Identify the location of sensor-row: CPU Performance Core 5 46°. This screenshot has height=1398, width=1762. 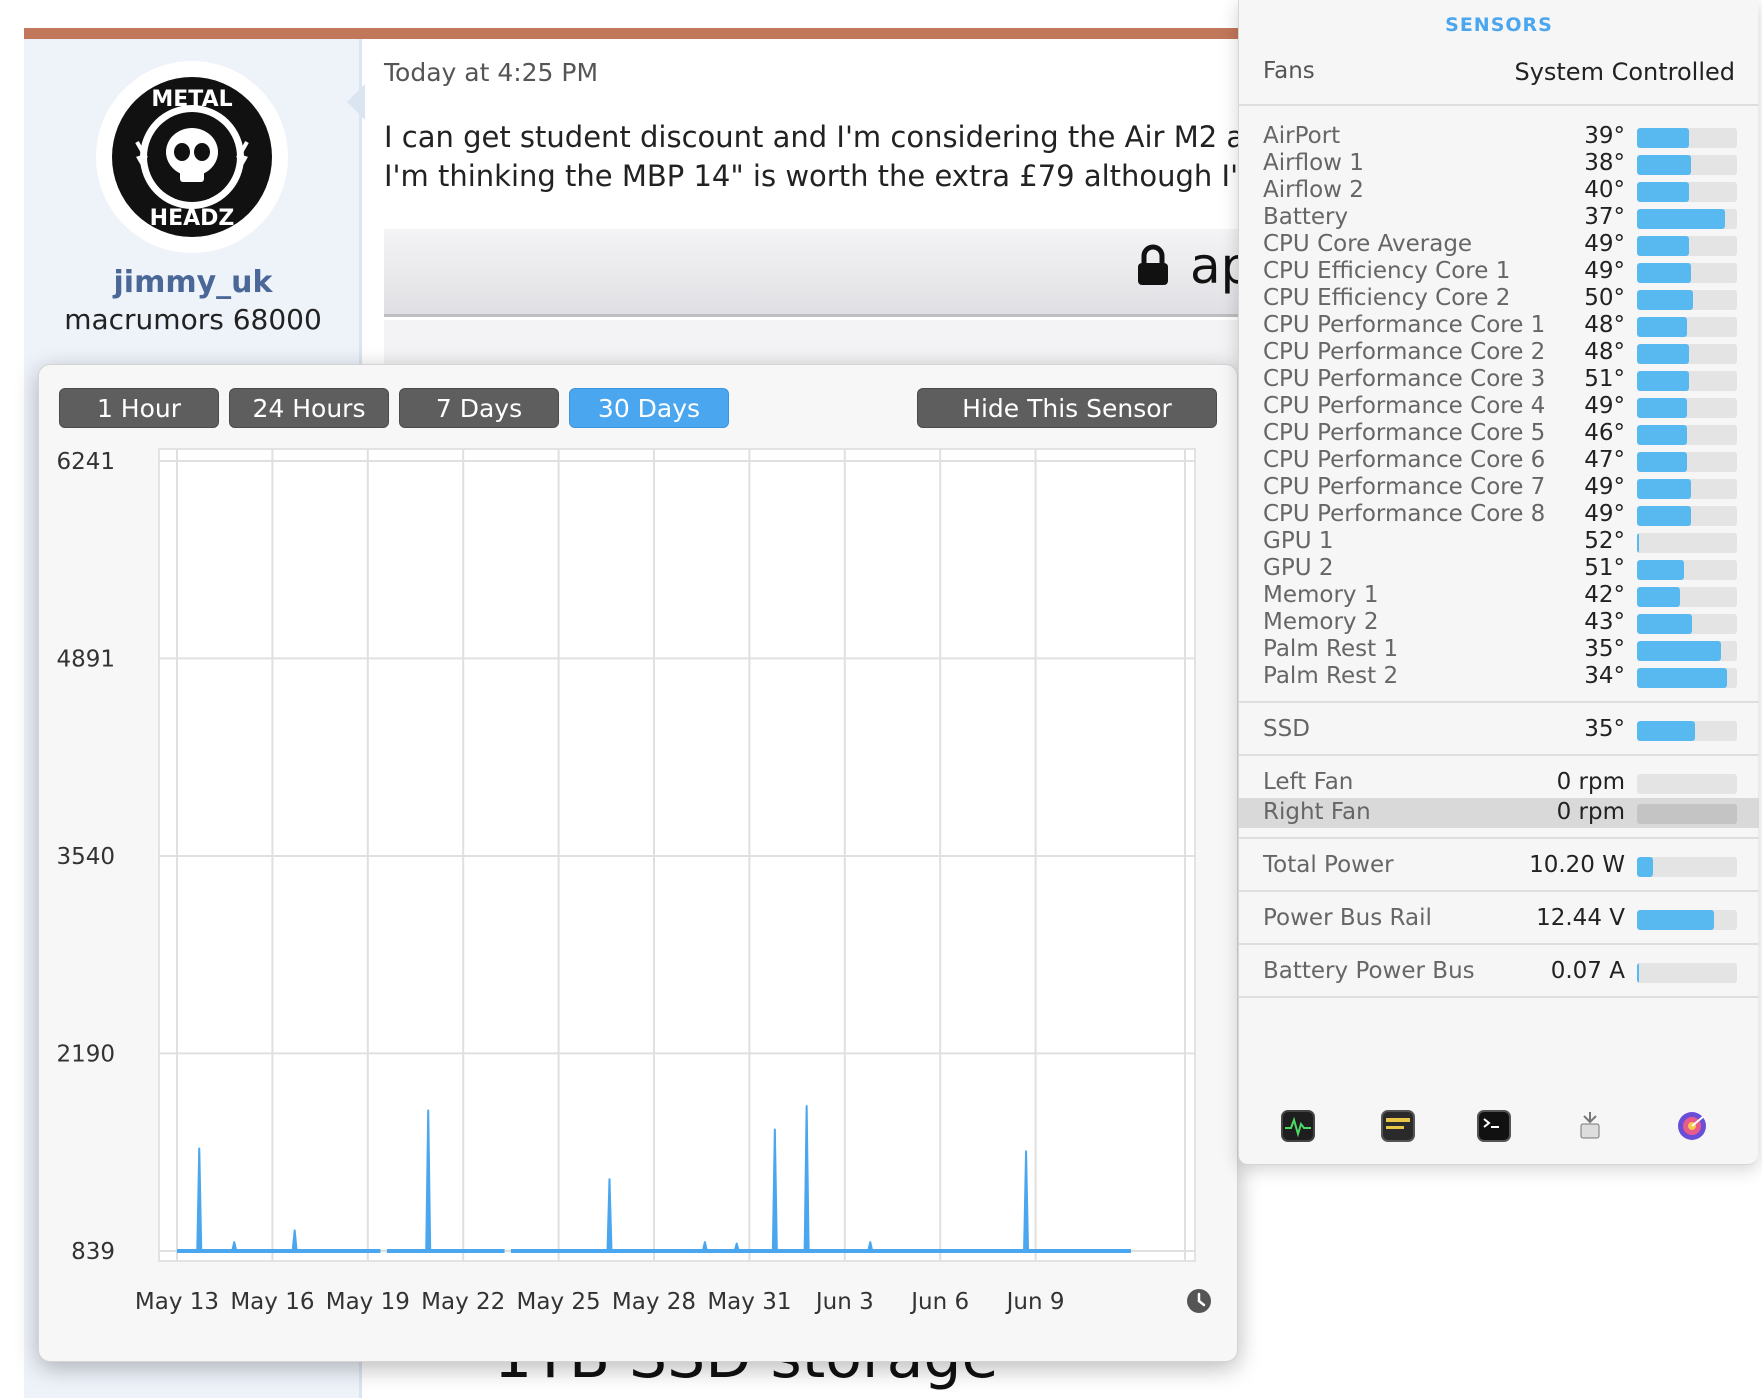
(1499, 434).